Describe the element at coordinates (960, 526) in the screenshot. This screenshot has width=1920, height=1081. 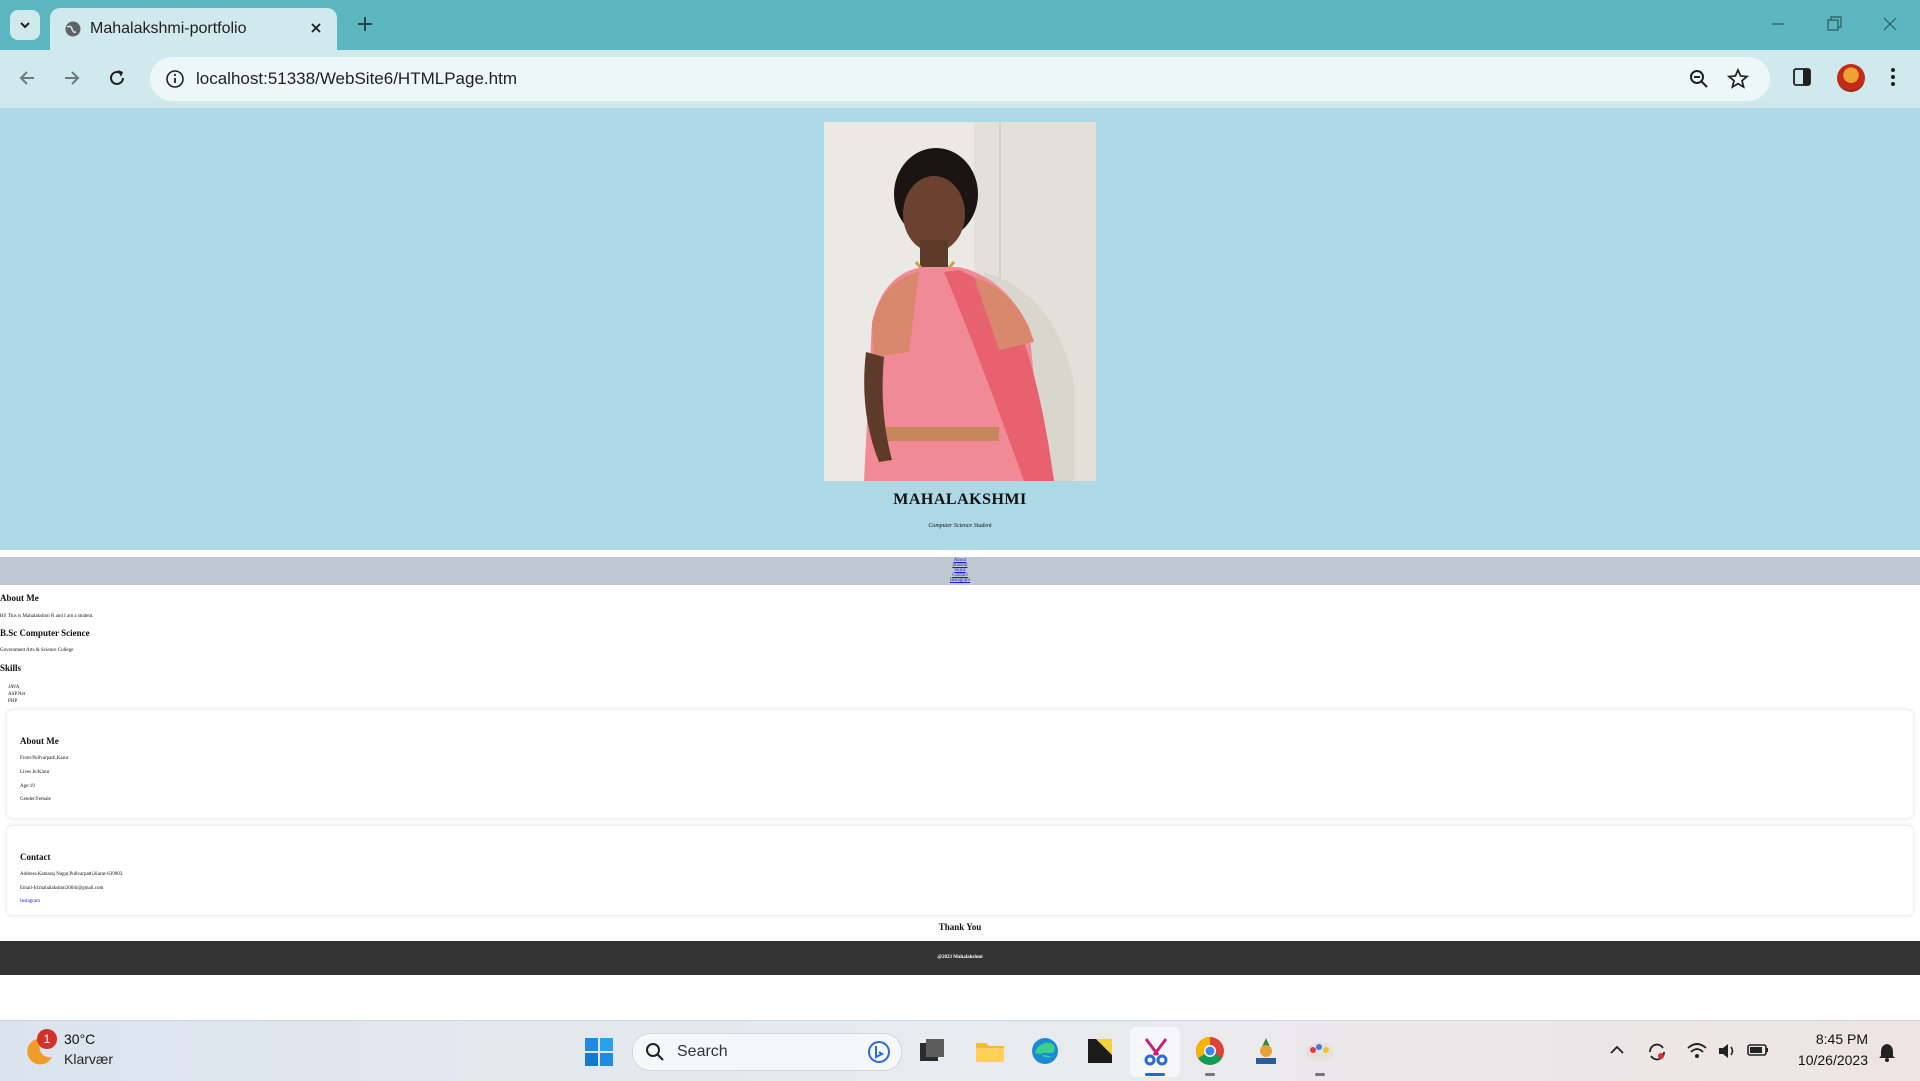
I see `hero-subtitle: Computer Science Student` at that location.